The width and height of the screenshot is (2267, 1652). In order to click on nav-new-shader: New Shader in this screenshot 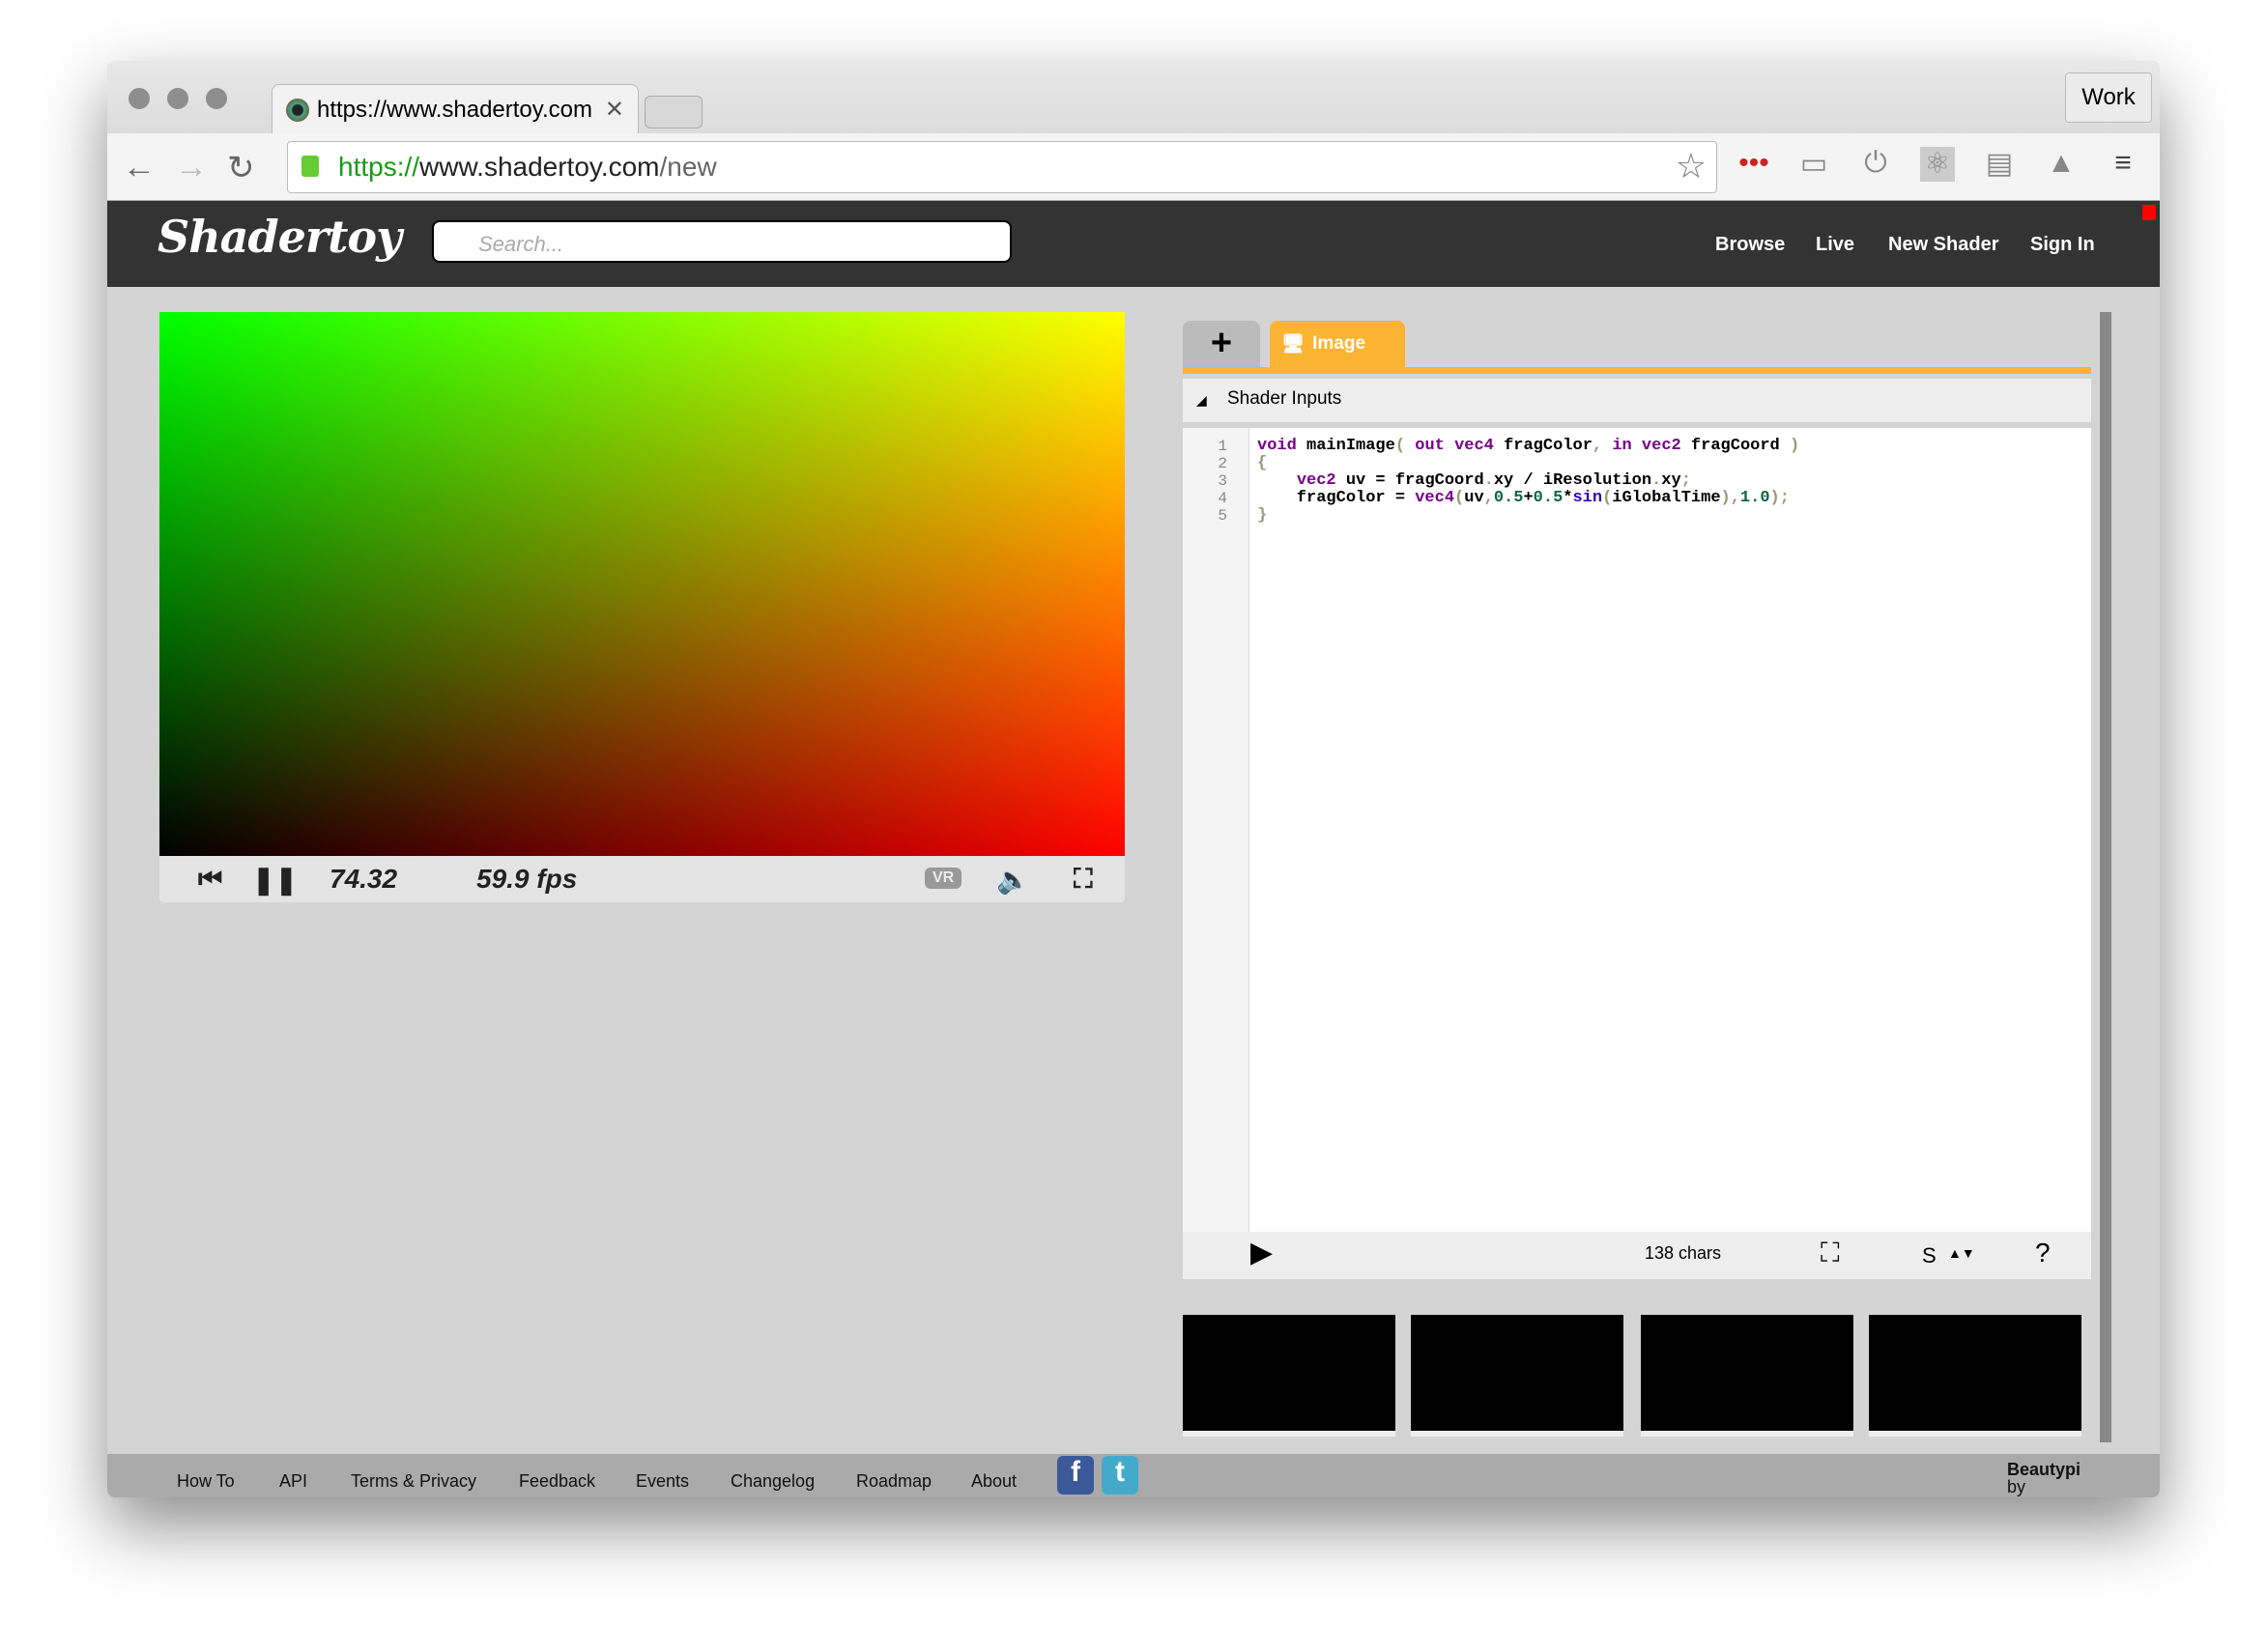, I will do `click(1943, 245)`.